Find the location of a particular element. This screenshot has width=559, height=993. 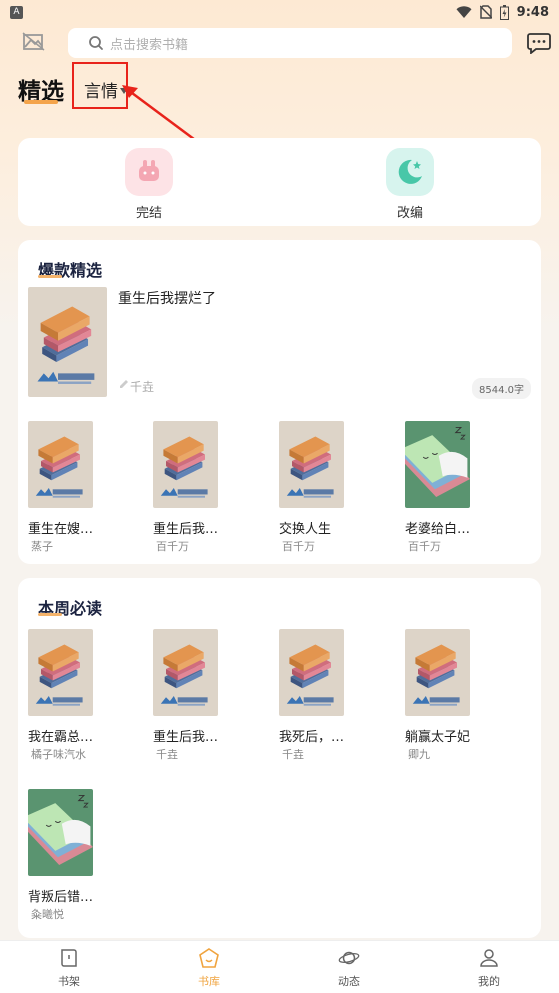

quick-categories-card: 完结 改编 is located at coordinates (279, 182).